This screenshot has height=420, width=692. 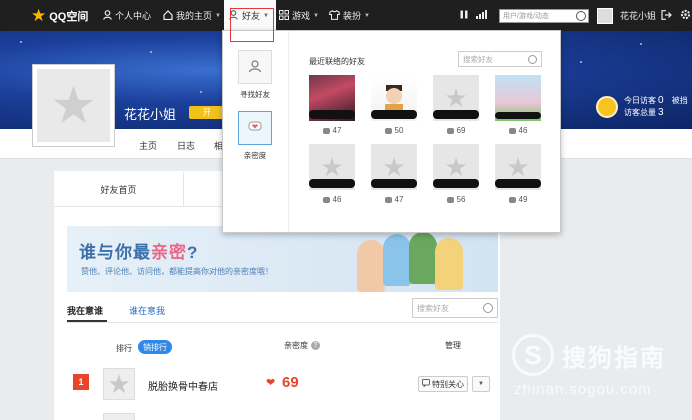 I want to click on signal-bars-icon, so click(x=481, y=15).